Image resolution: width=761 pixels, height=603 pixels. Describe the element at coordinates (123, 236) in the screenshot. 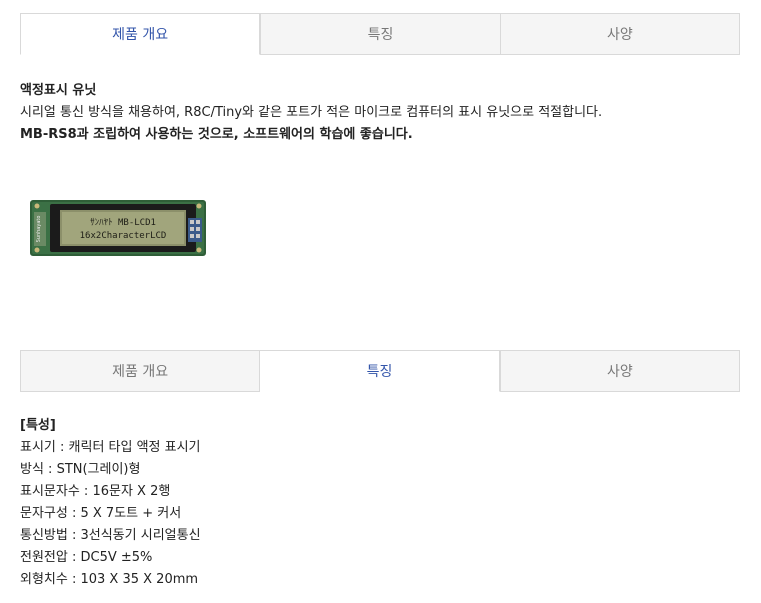

I see `lcd-text-line-2: 16x2CharacterLCD` at that location.